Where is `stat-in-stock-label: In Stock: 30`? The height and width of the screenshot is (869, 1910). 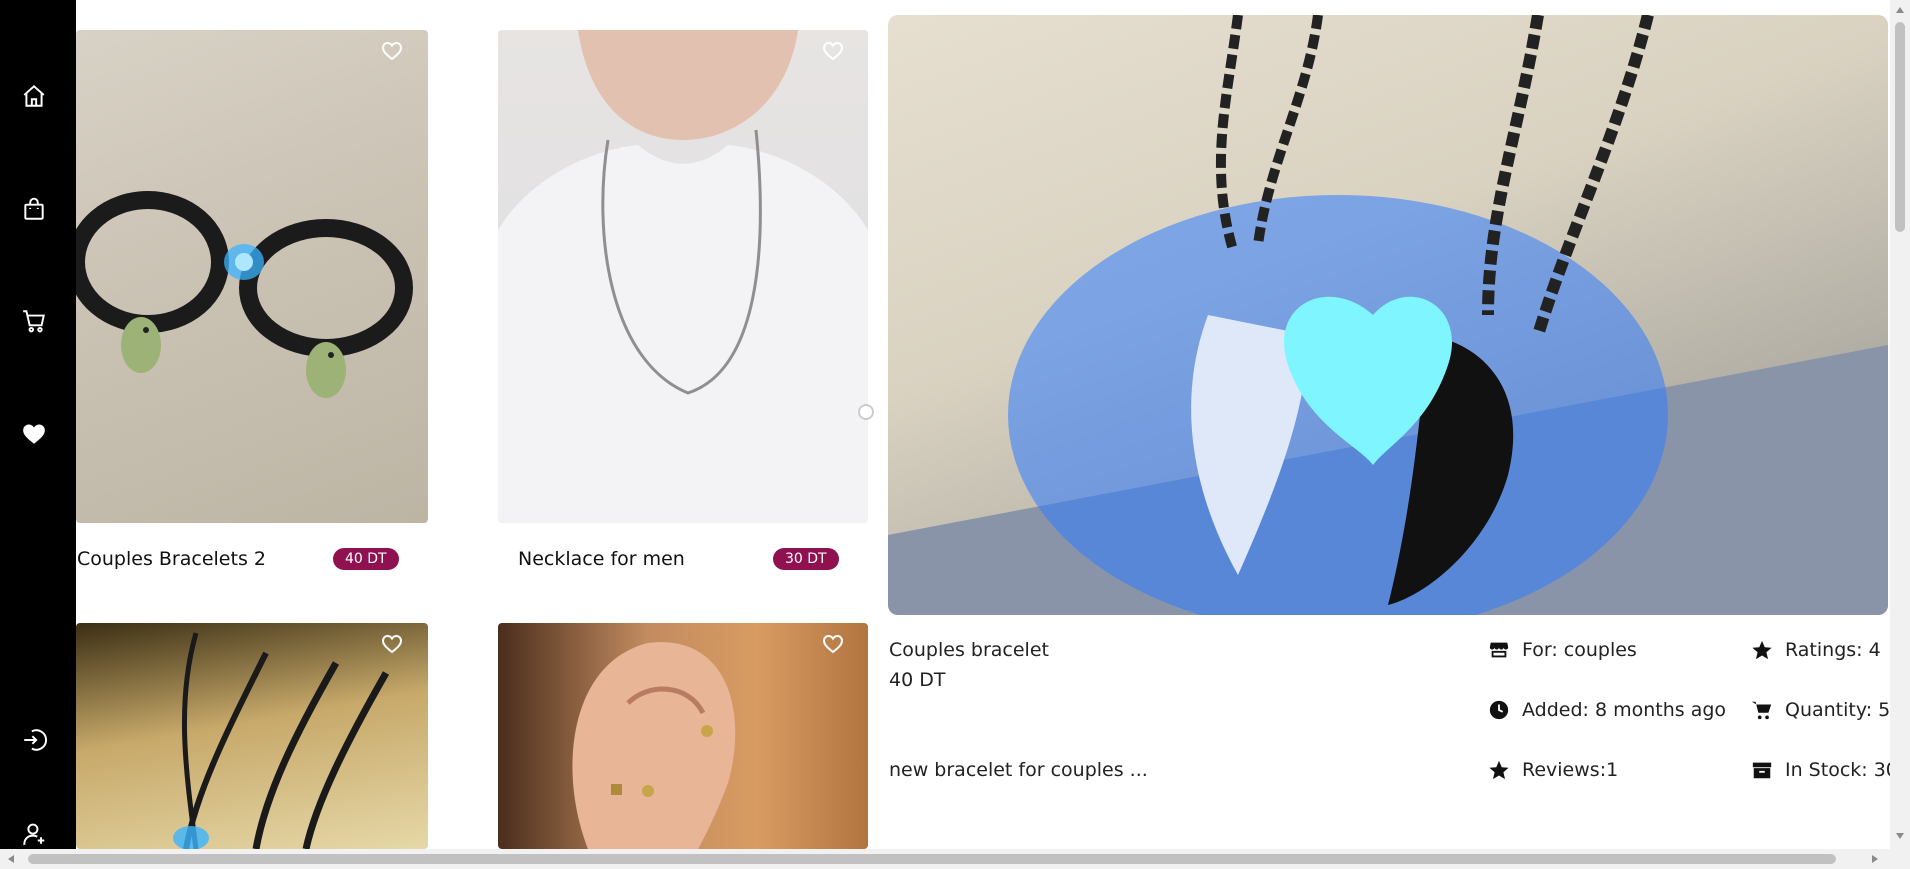
stat-in-stock-label: In Stock: 30 is located at coordinates (1841, 770).